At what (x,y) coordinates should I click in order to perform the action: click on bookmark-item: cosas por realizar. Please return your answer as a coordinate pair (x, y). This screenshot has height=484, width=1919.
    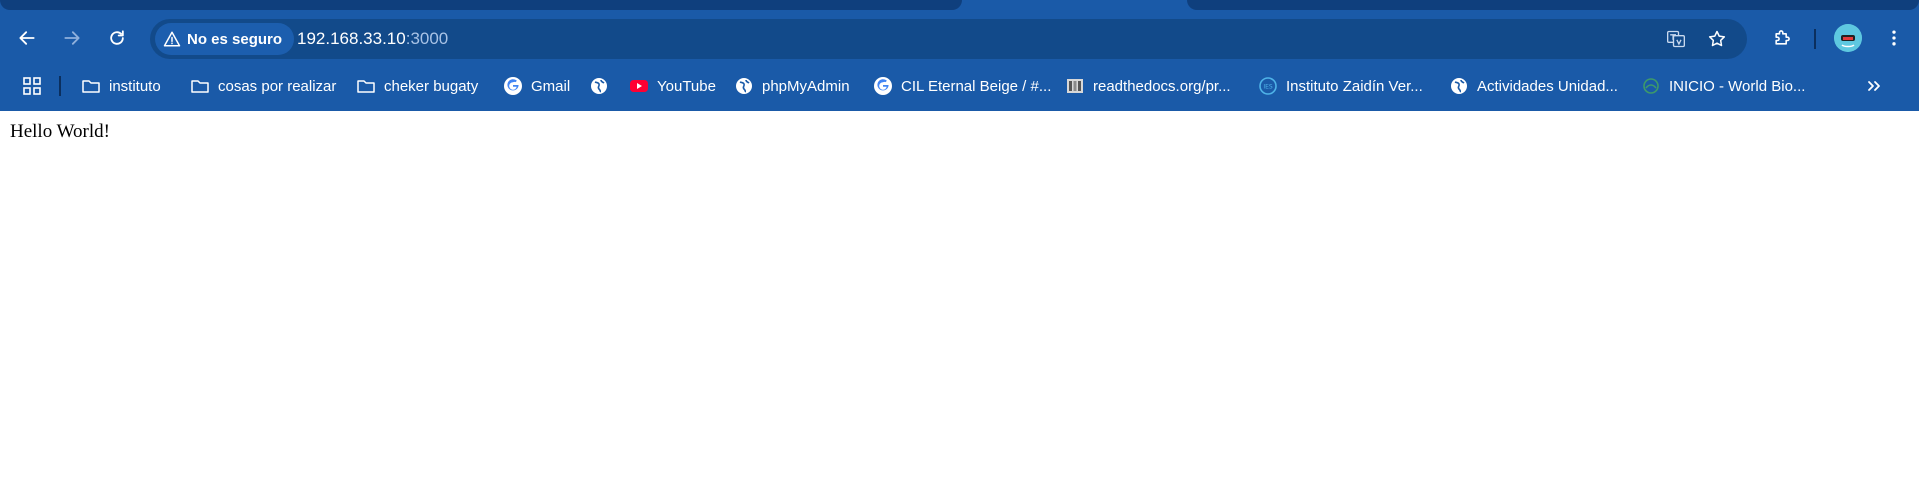
    Looking at the image, I should click on (263, 86).